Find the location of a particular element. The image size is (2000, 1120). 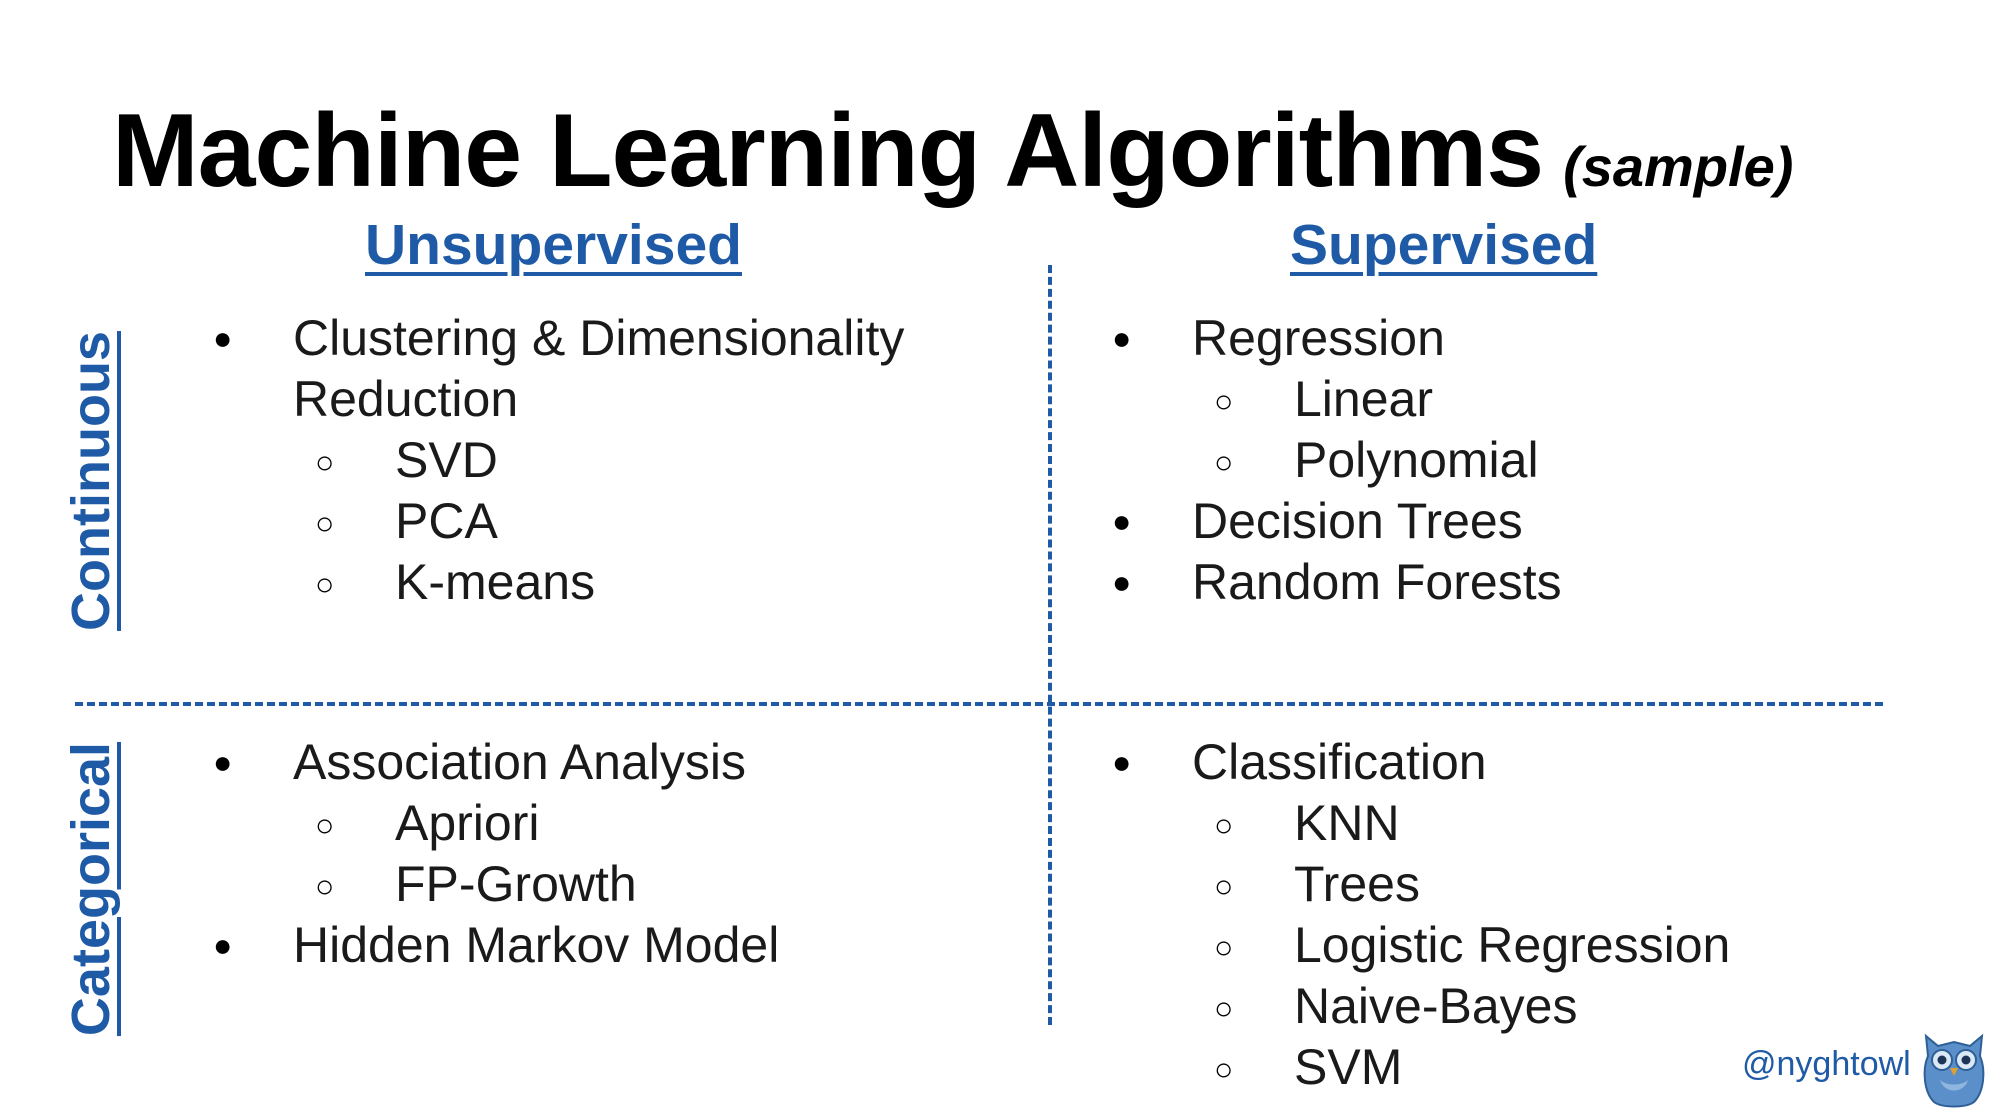

vertical-divider is located at coordinates (1050, 645).